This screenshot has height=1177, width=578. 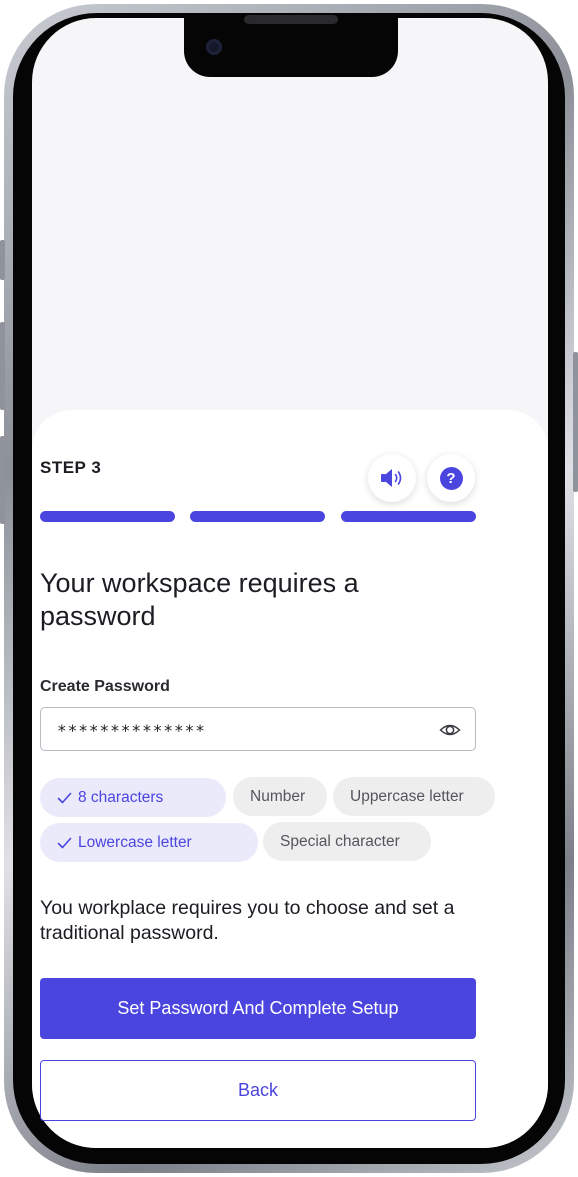 I want to click on requirement-label: Lowercase letter, so click(x=135, y=842).